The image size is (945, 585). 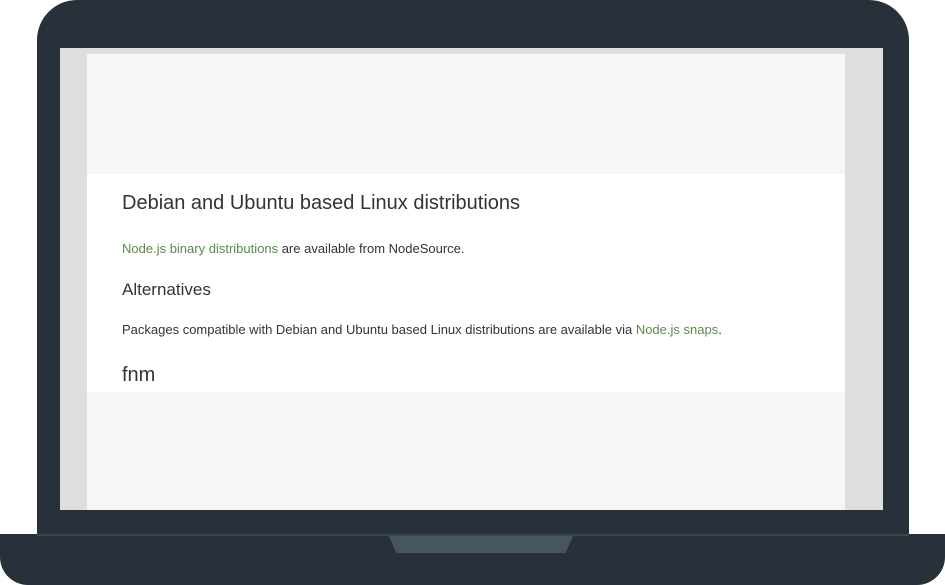 I want to click on alternatives-heading: Alternatives, so click(x=166, y=289).